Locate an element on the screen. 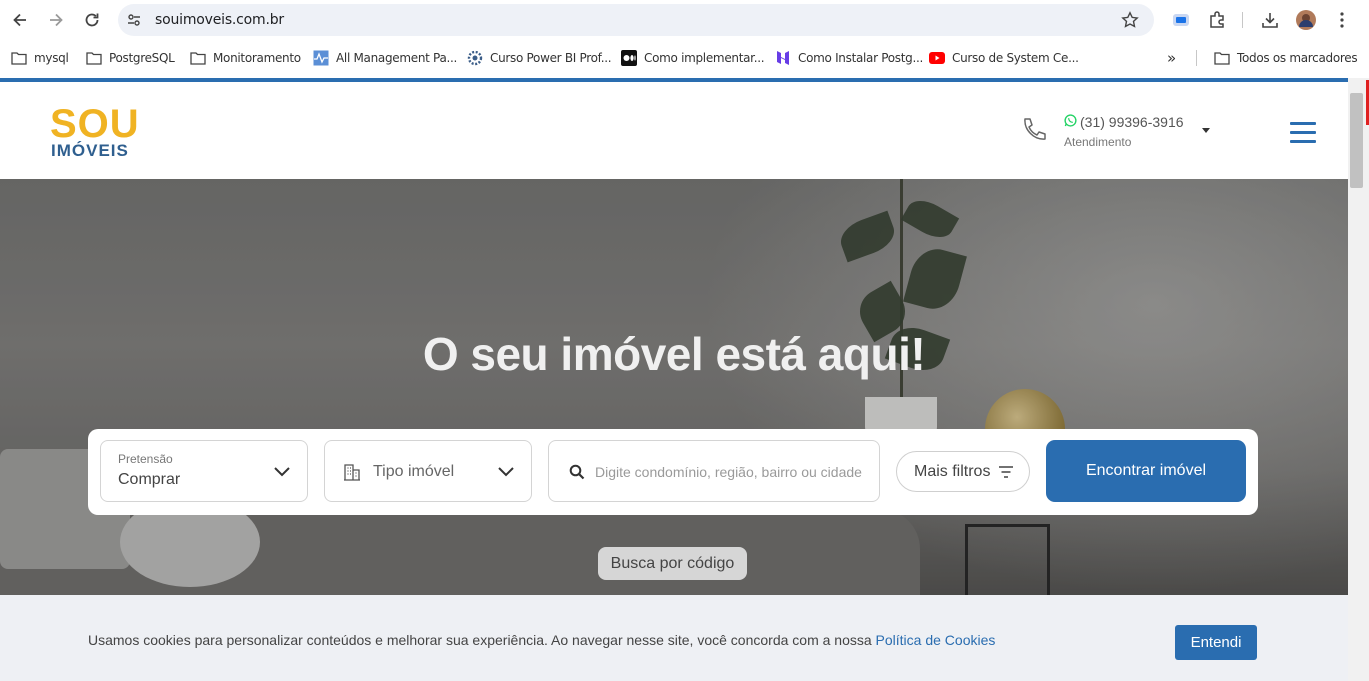 The image size is (1369, 681). accept-cookies-button: Entendi is located at coordinates (1216, 642).